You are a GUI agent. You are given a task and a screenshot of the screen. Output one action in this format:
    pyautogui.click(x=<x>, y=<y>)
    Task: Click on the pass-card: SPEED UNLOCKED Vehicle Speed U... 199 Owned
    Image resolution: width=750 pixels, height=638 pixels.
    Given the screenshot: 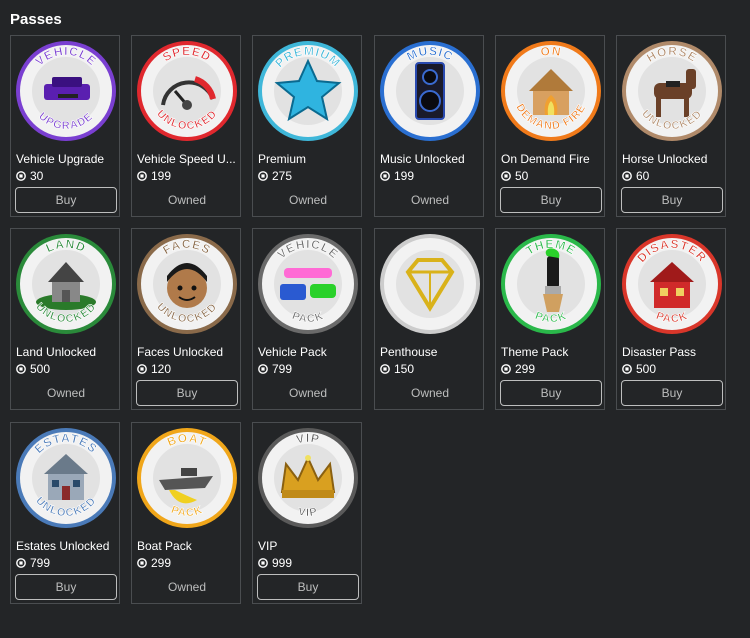 What is the action you would take?
    pyautogui.click(x=186, y=126)
    